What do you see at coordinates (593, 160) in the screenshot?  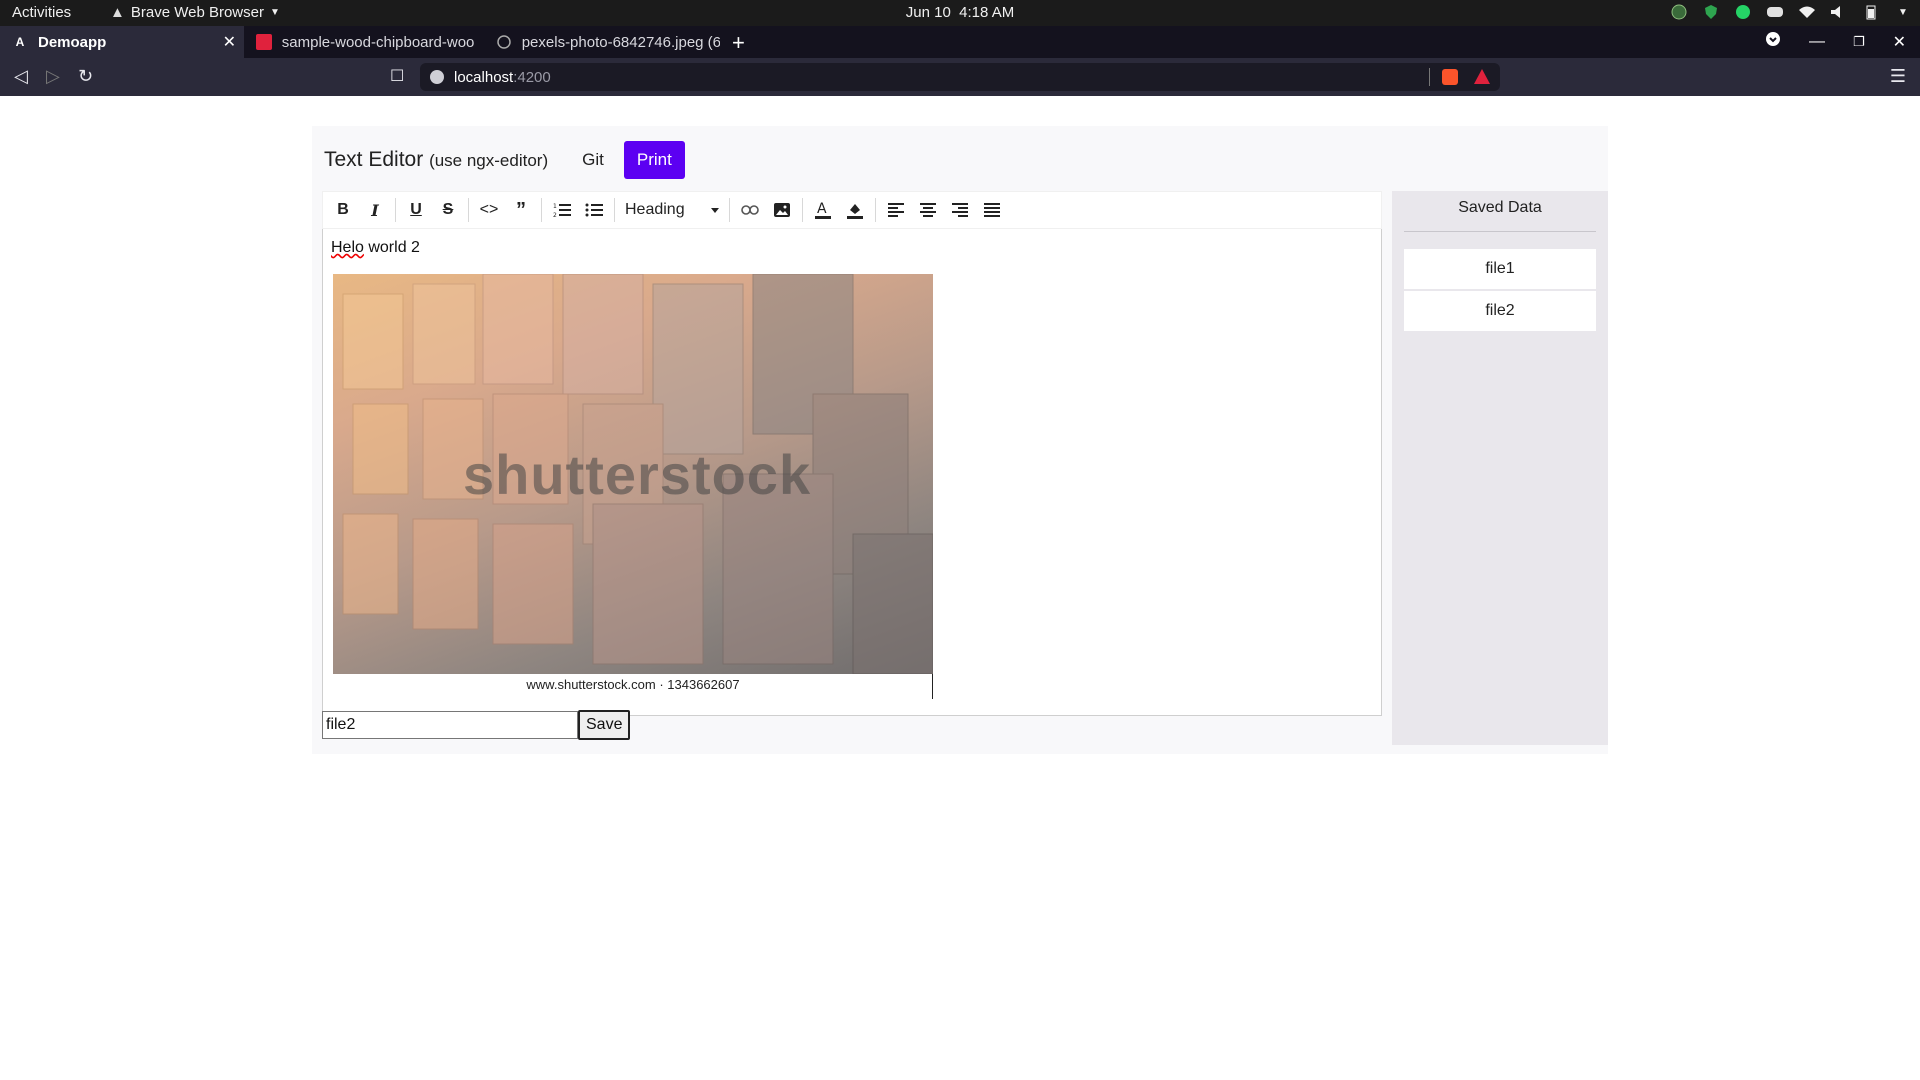 I see `git-link: Git` at bounding box center [593, 160].